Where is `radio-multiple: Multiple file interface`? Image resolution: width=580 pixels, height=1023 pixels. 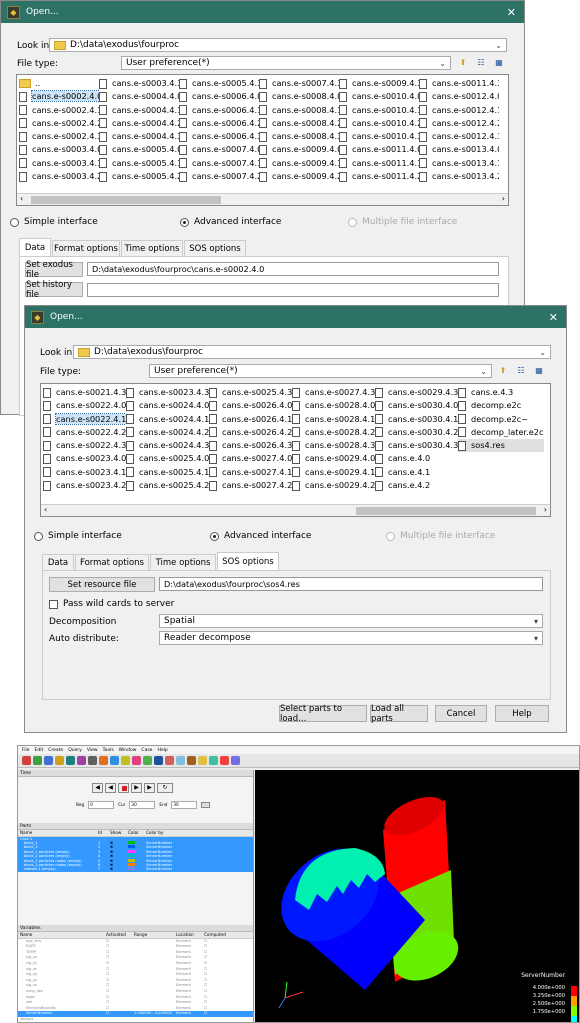 radio-multiple: Multiple file interface is located at coordinates (440, 536).